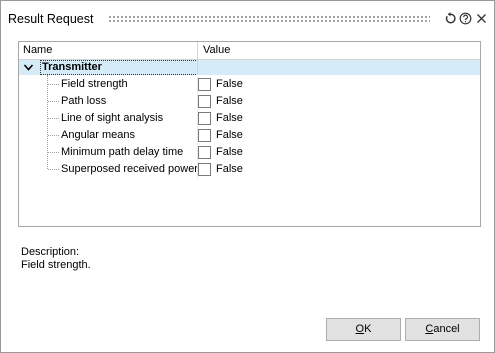 The width and height of the screenshot is (495, 353). I want to click on result-option-label: Field strength, so click(94, 84).